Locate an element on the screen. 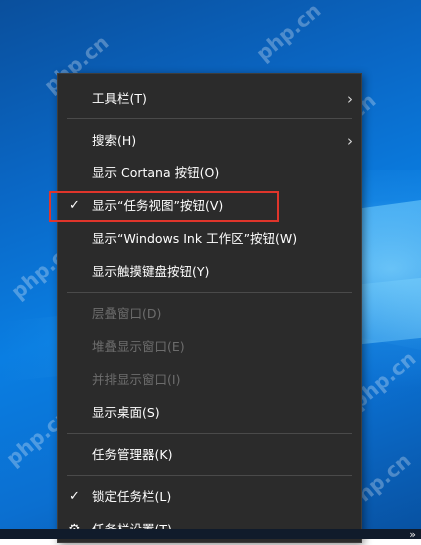  menu-item-side-by-side-windows: 并排显示窗口(I) is located at coordinates (209, 380).